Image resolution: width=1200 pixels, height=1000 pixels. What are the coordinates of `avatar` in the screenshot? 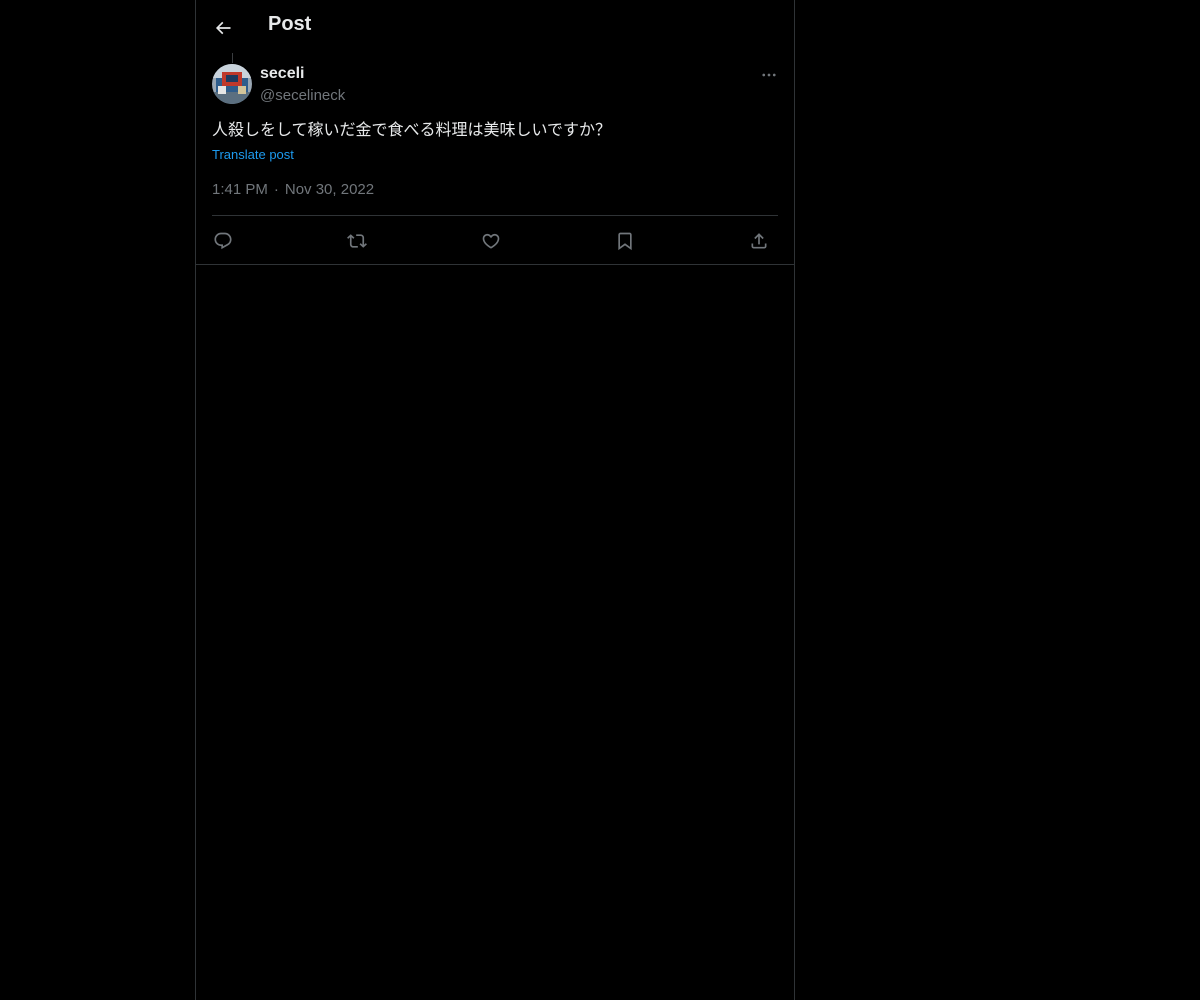 It's located at (232, 84).